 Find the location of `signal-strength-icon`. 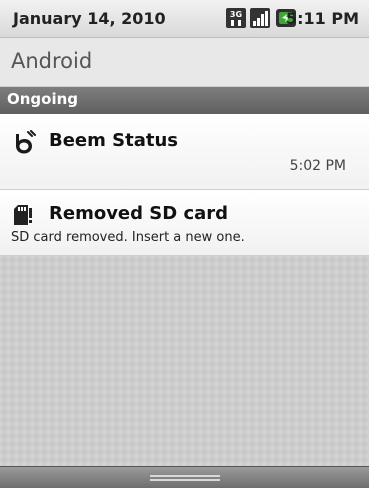

signal-strength-icon is located at coordinates (260, 18).